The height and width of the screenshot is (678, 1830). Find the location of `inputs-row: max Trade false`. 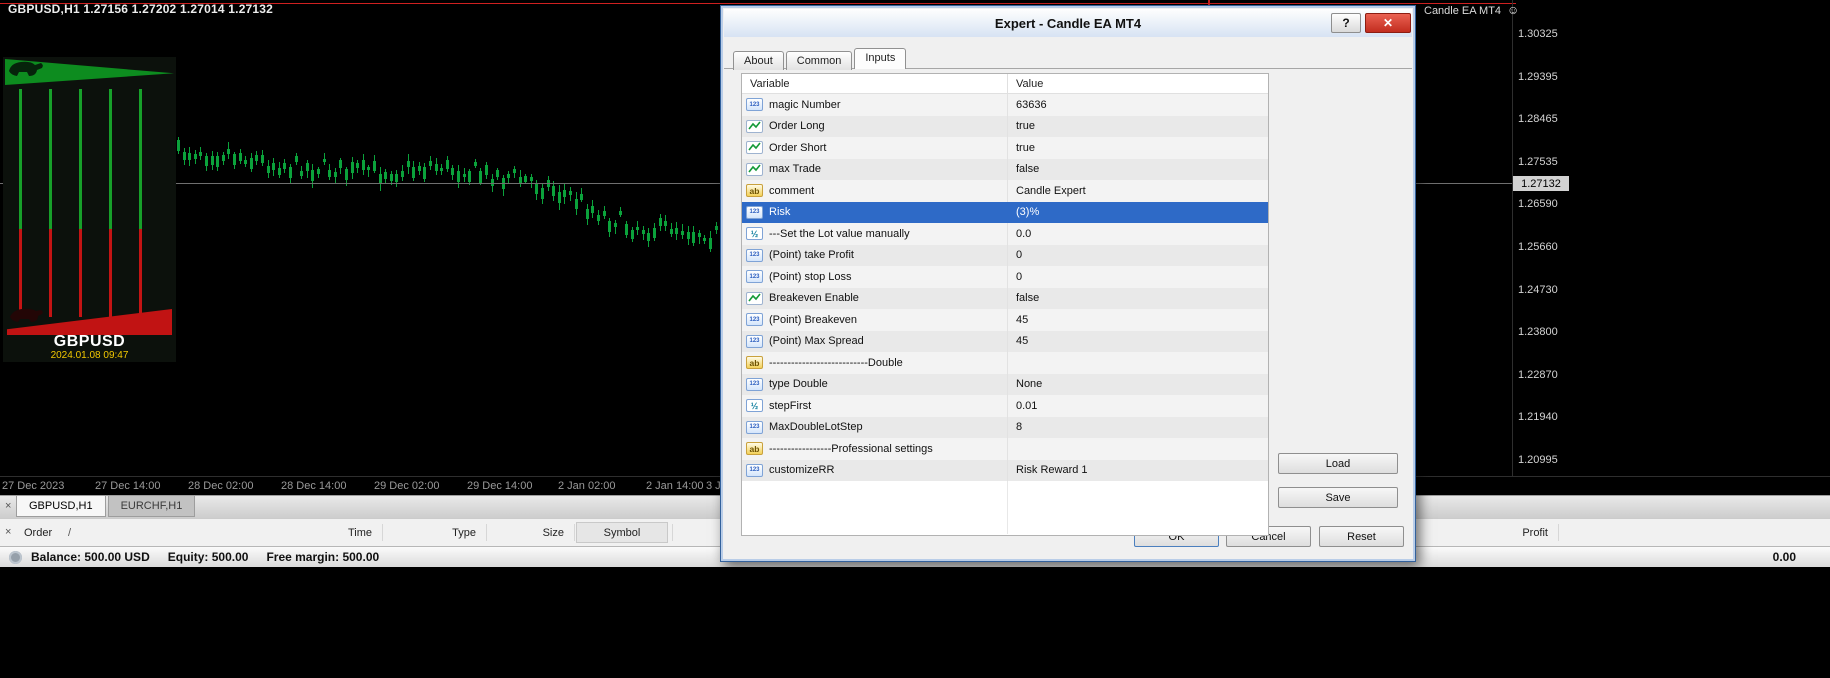

inputs-row: max Trade false is located at coordinates (1005, 169).